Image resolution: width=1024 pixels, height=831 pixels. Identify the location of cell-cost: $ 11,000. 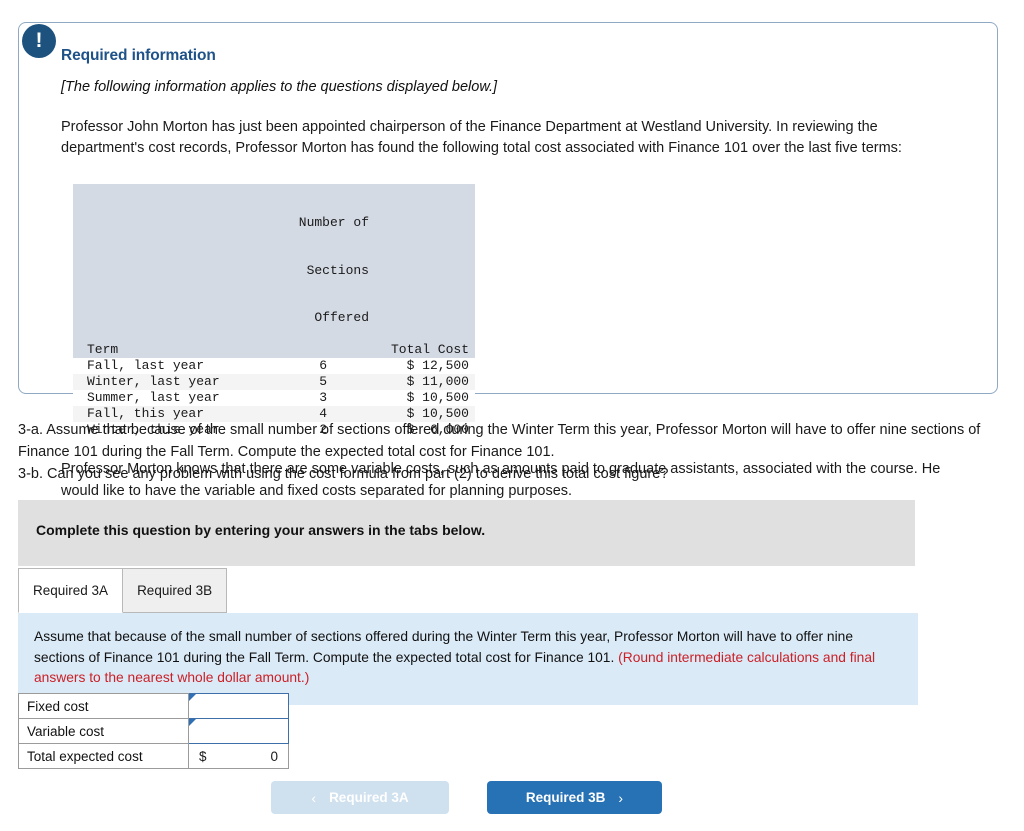
(437, 382).